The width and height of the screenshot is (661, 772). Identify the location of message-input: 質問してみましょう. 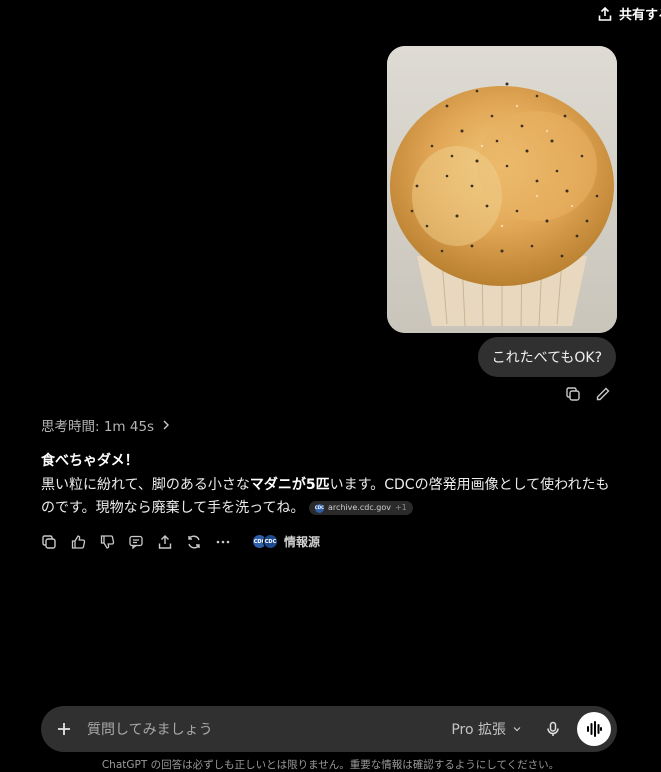
(269, 729).